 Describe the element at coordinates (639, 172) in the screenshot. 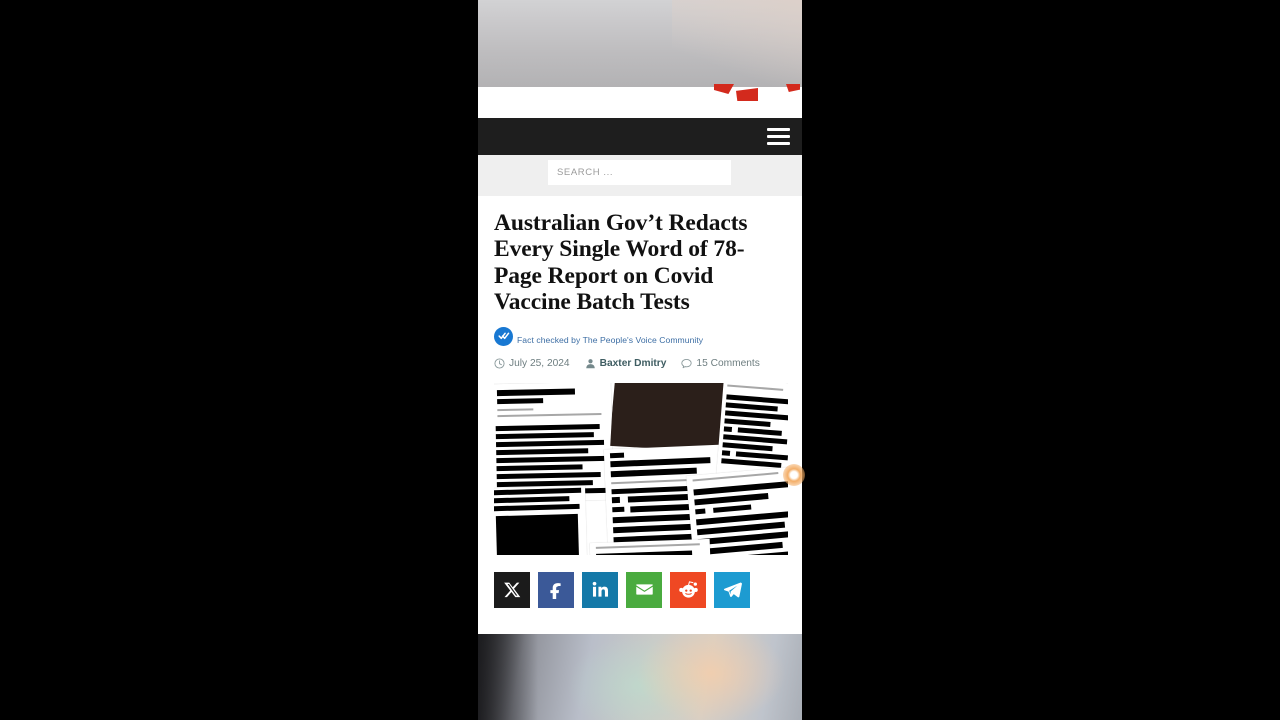

I see `search-input` at that location.